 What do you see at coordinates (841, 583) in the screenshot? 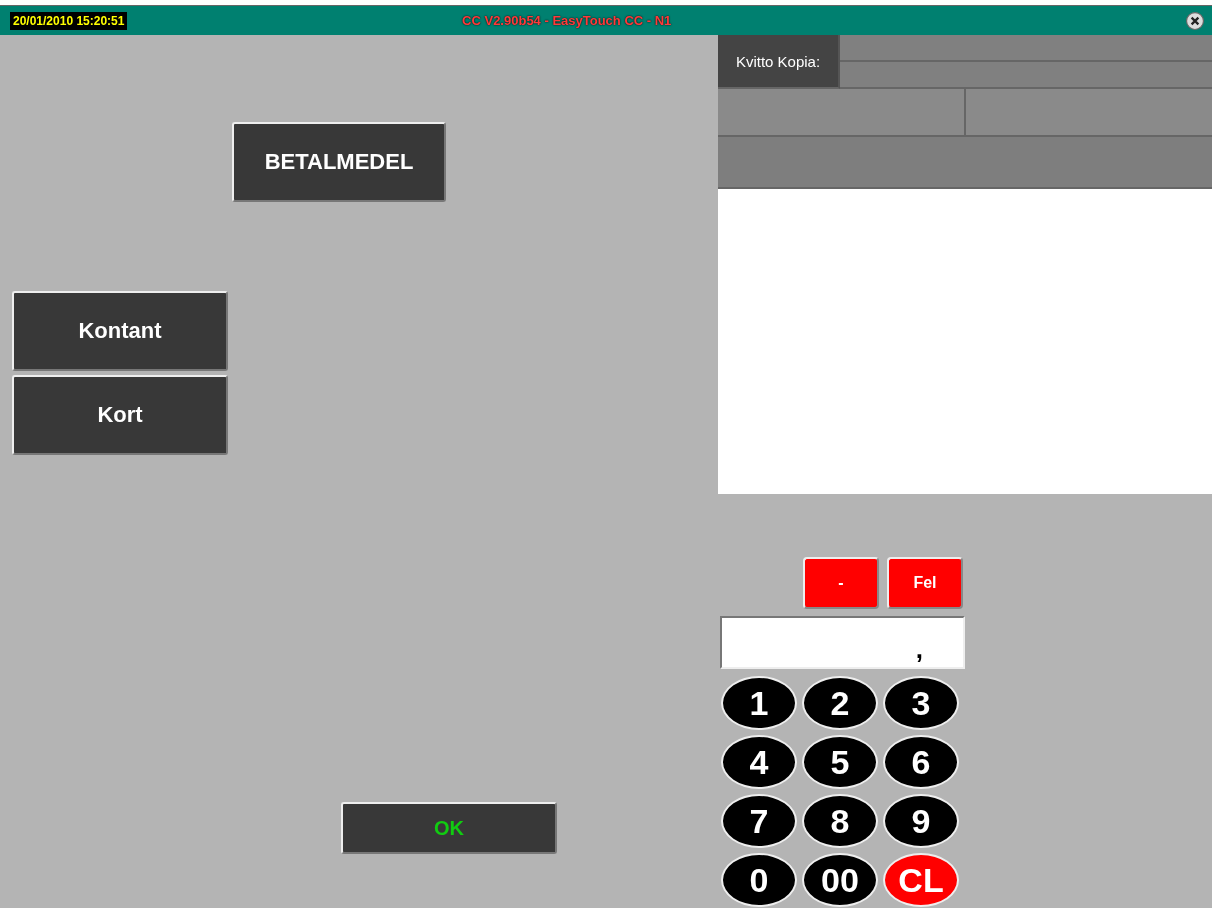
I see `keypad-function-button: -` at bounding box center [841, 583].